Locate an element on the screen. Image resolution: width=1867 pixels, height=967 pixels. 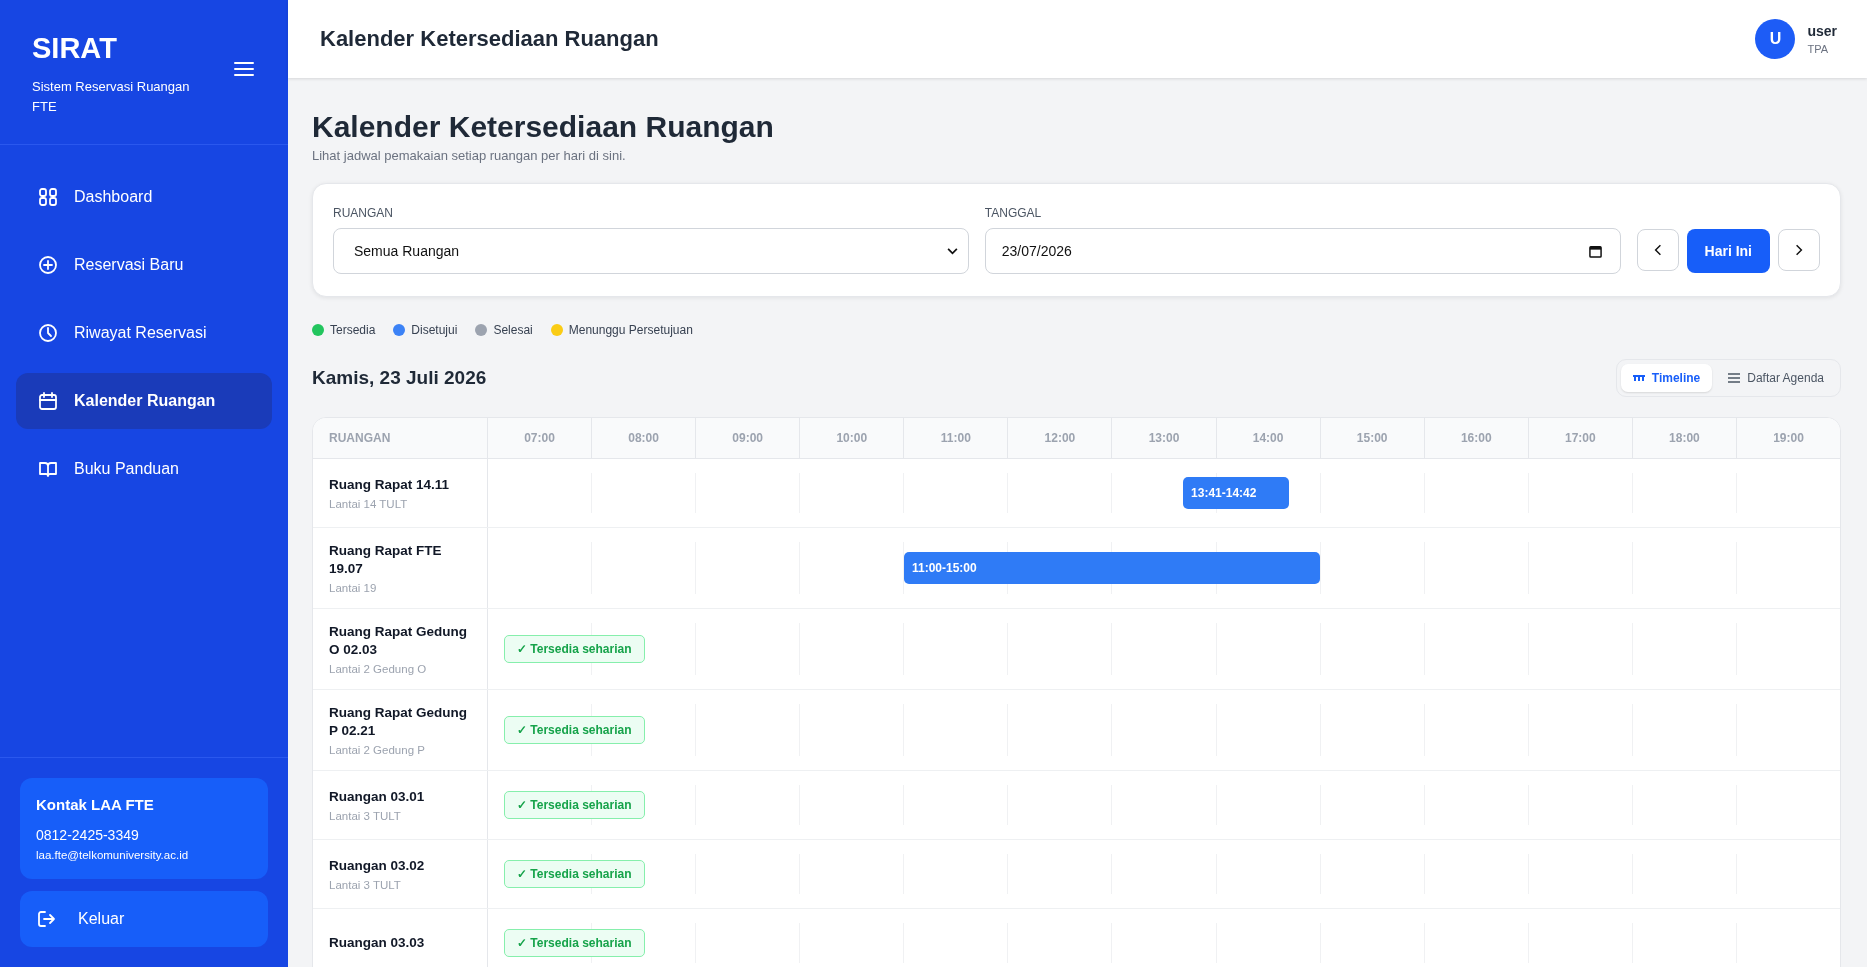
hour-label: 09:00 is located at coordinates (748, 438).